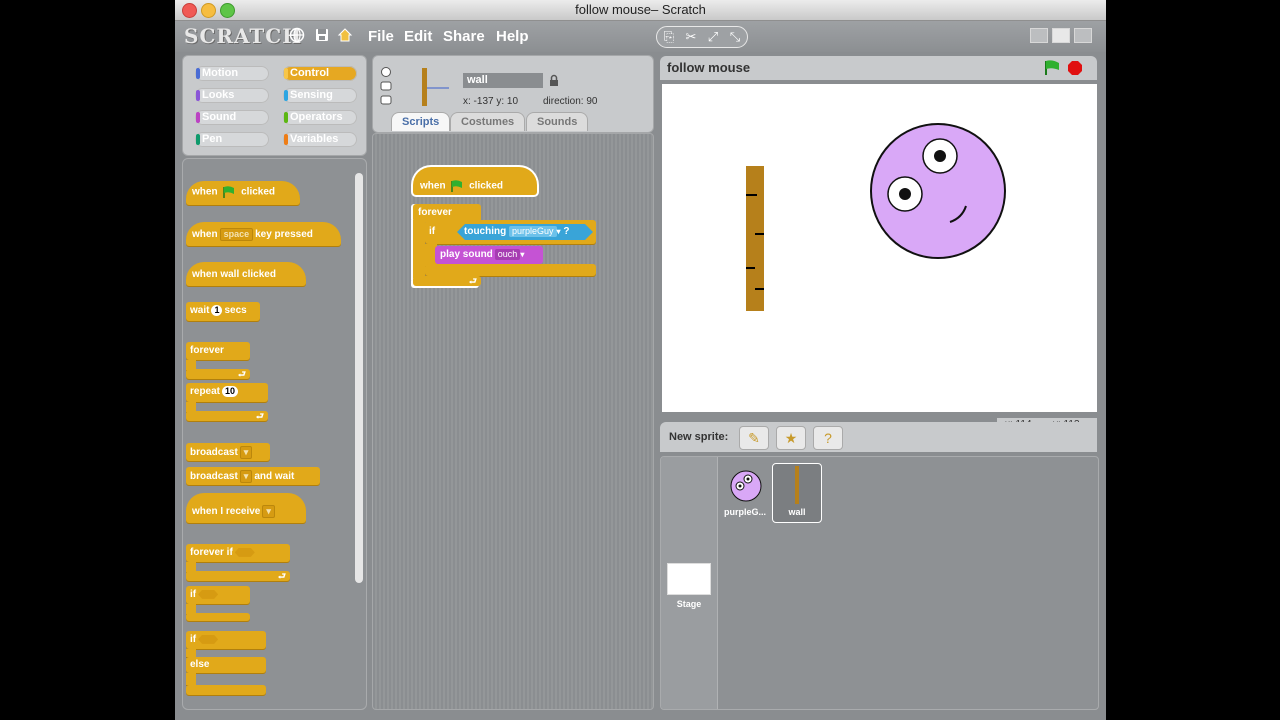 This screenshot has width=1280, height=720. I want to click on block-broadcast: broadcast ▾, so click(228, 452).